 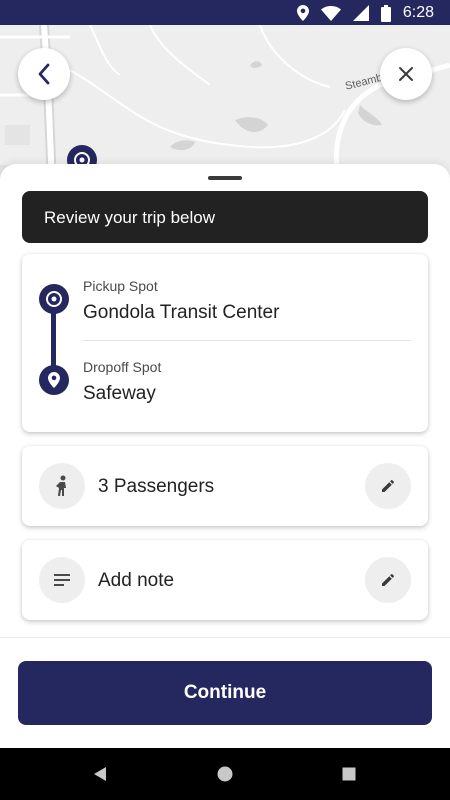 What do you see at coordinates (360, 13) in the screenshot?
I see `signal-icon` at bounding box center [360, 13].